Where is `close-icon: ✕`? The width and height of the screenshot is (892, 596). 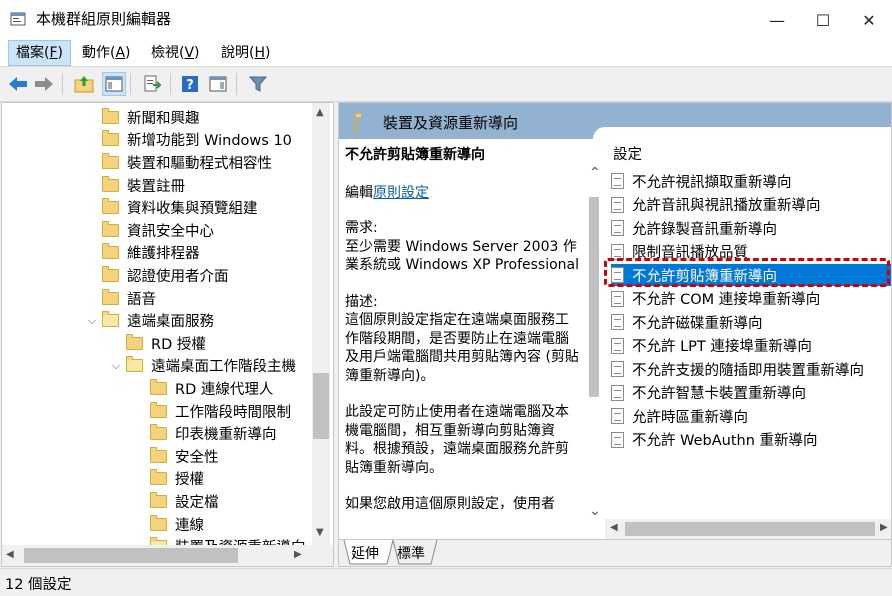 close-icon: ✕ is located at coordinates (869, 20).